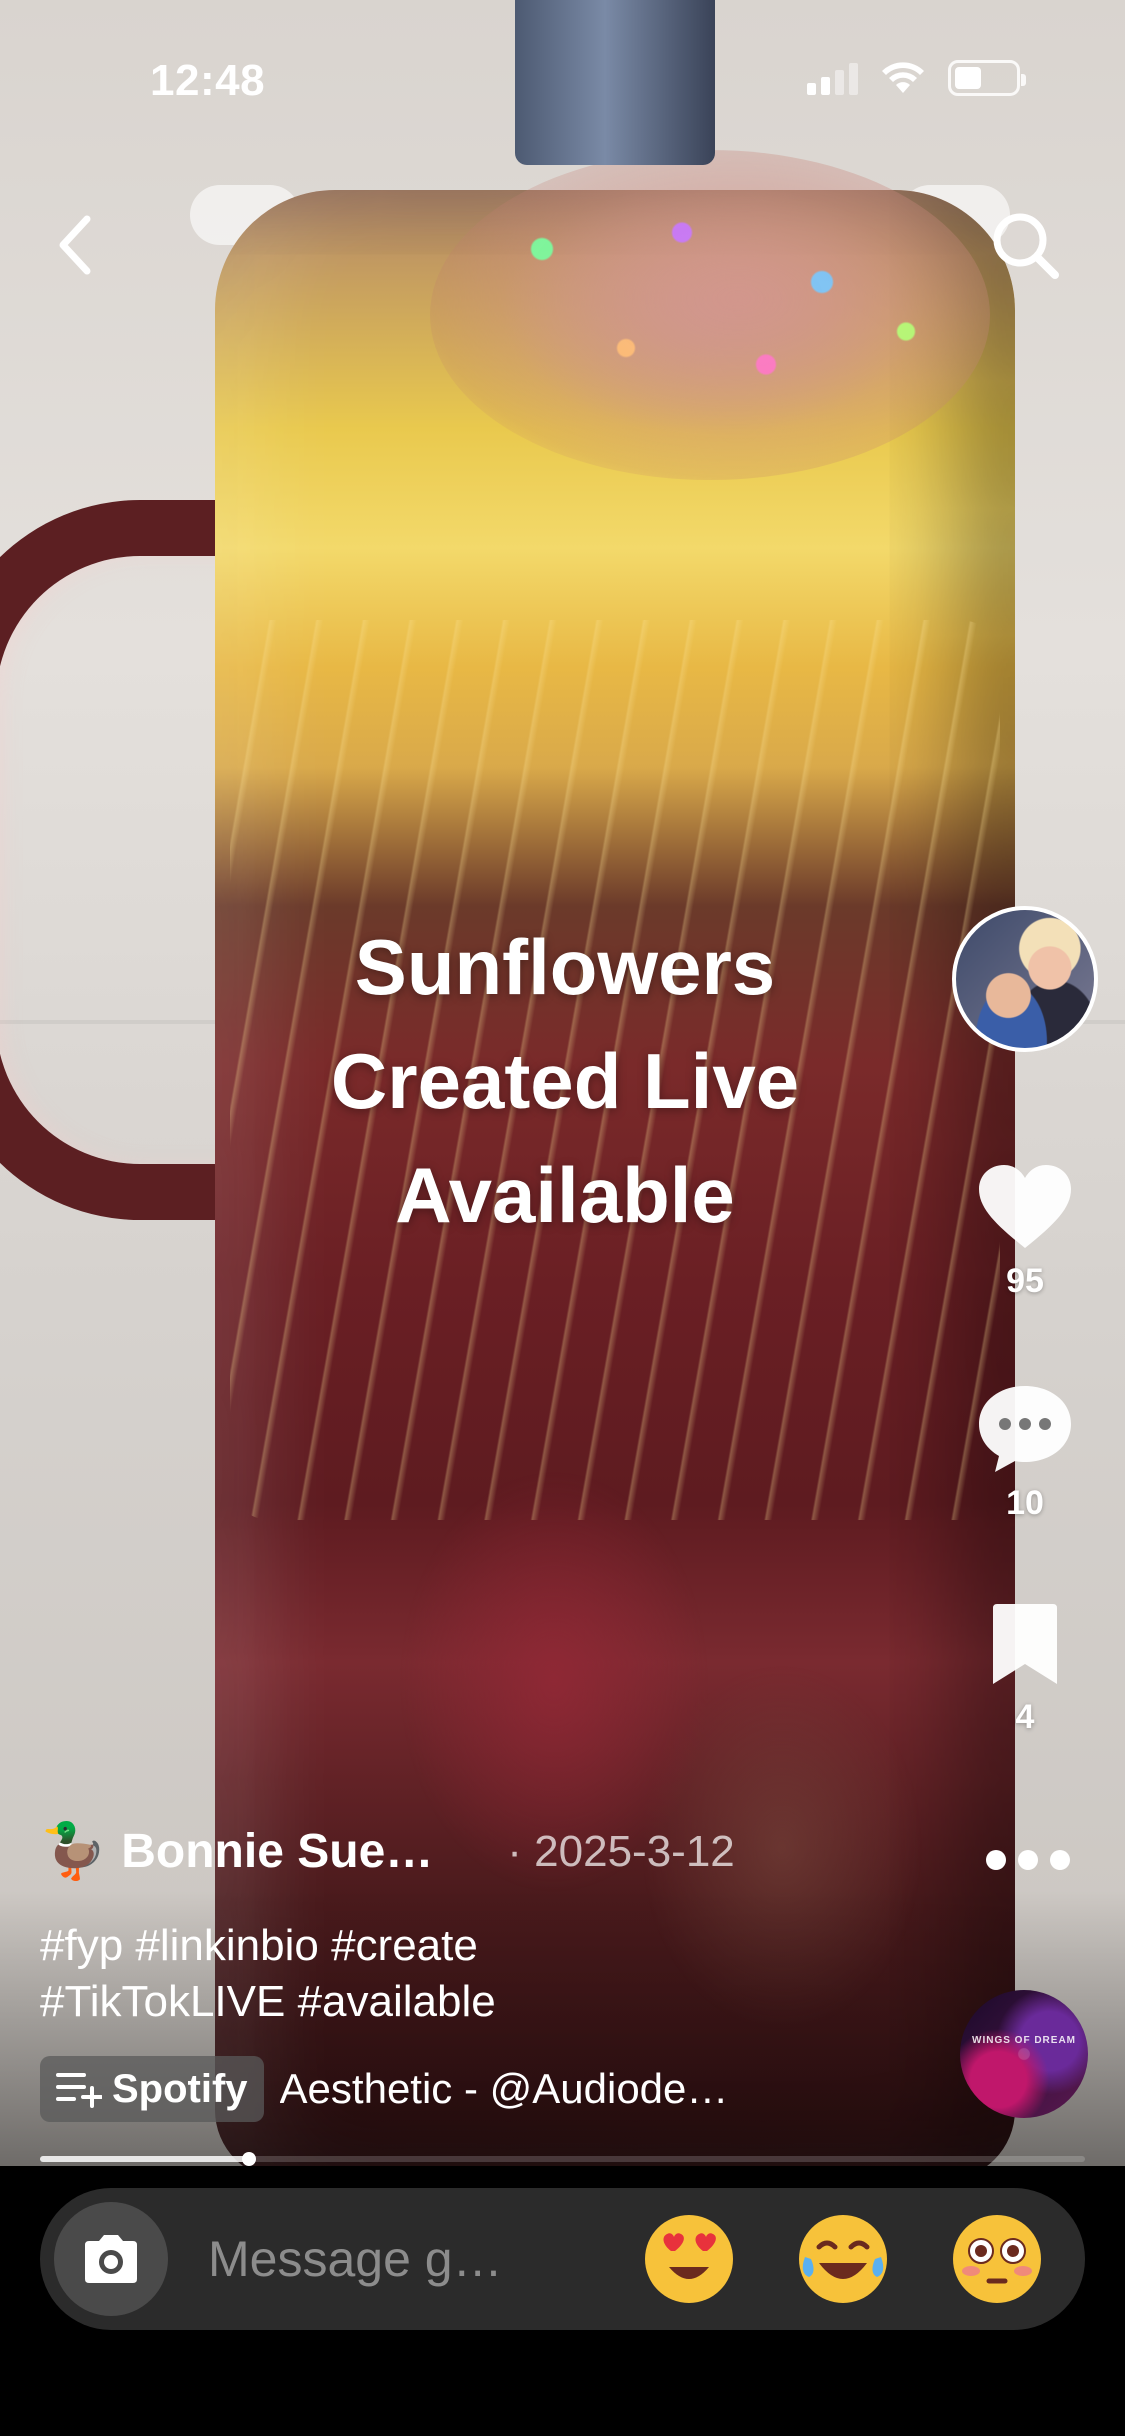 Image resolution: width=1125 pixels, height=2436 pixels. I want to click on video-progress-thumb, so click(249, 2159).